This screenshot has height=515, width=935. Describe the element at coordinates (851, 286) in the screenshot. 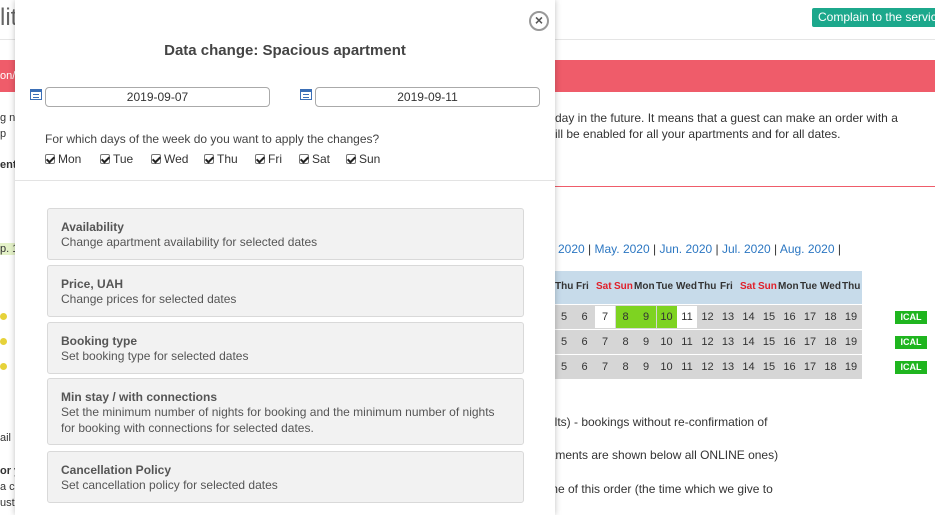

I see `calendar-day-label: Thu` at that location.